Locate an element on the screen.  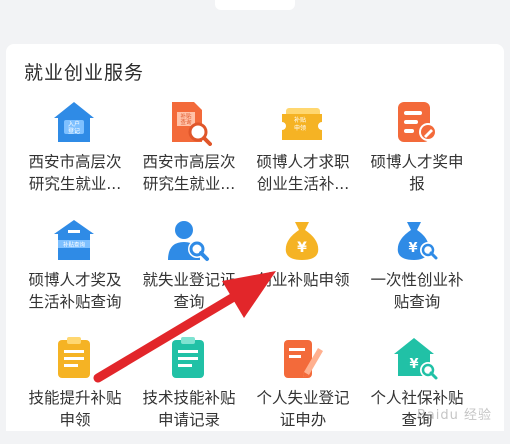
service-label: 硕博人才奖及 生活补贴查询 is located at coordinates (75, 291).